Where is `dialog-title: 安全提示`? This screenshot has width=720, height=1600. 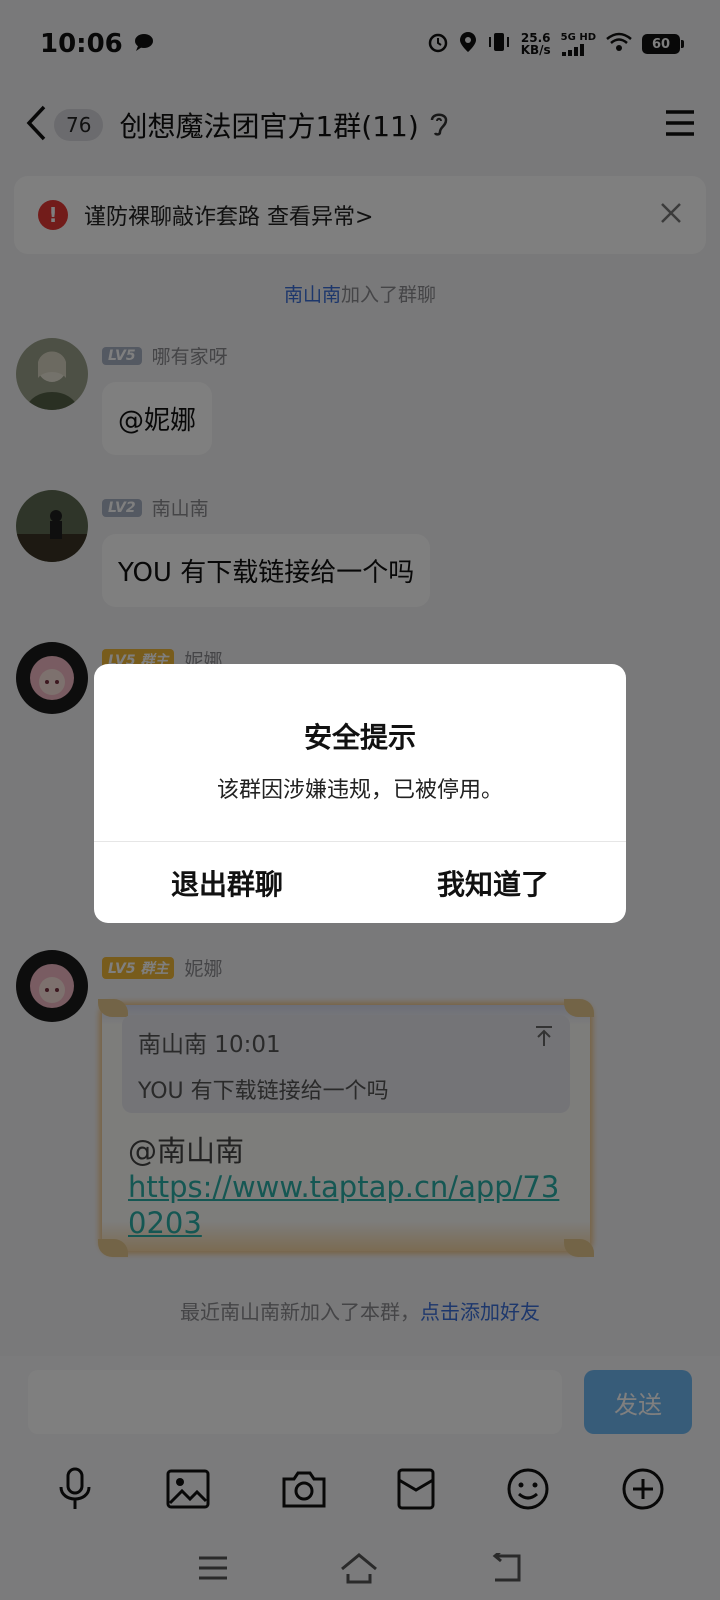
dialog-title: 安全提示 is located at coordinates (359, 737).